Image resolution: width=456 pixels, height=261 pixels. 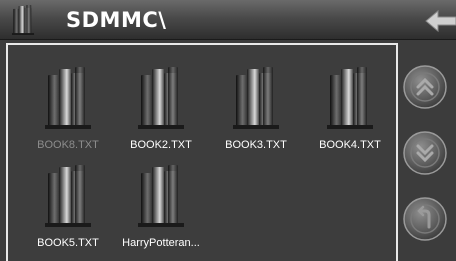 I want to click on side-controls, so click(x=428, y=152).